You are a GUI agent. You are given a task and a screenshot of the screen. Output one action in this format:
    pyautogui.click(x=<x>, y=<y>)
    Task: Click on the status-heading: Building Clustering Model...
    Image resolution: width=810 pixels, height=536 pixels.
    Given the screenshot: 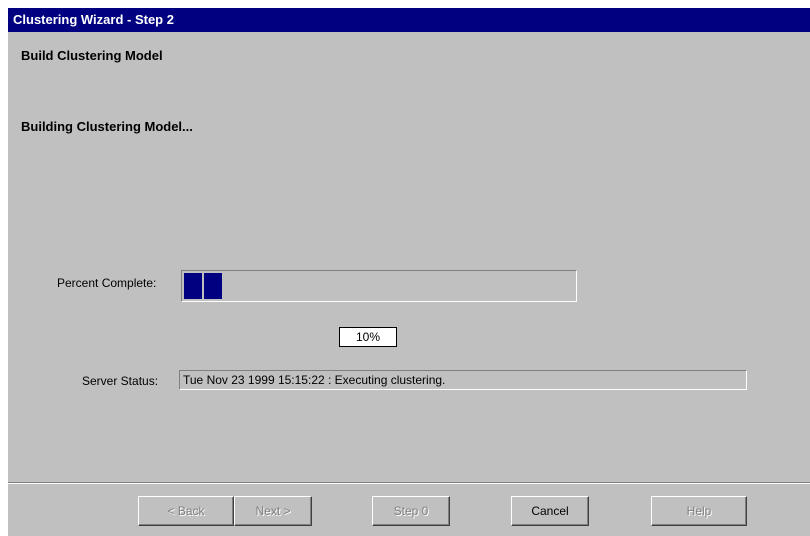 What is the action you would take?
    pyautogui.click(x=107, y=126)
    